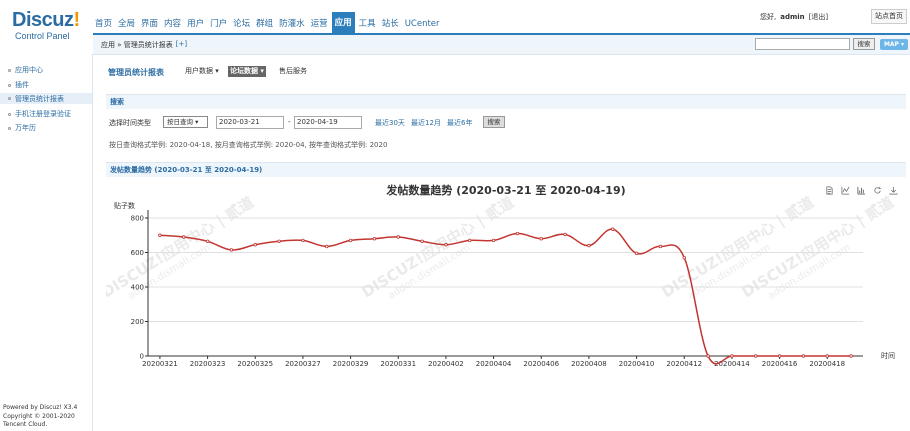 The height and width of the screenshot is (431, 910). What do you see at coordinates (137, 288) in the screenshot?
I see `y-tick-label: 400` at bounding box center [137, 288].